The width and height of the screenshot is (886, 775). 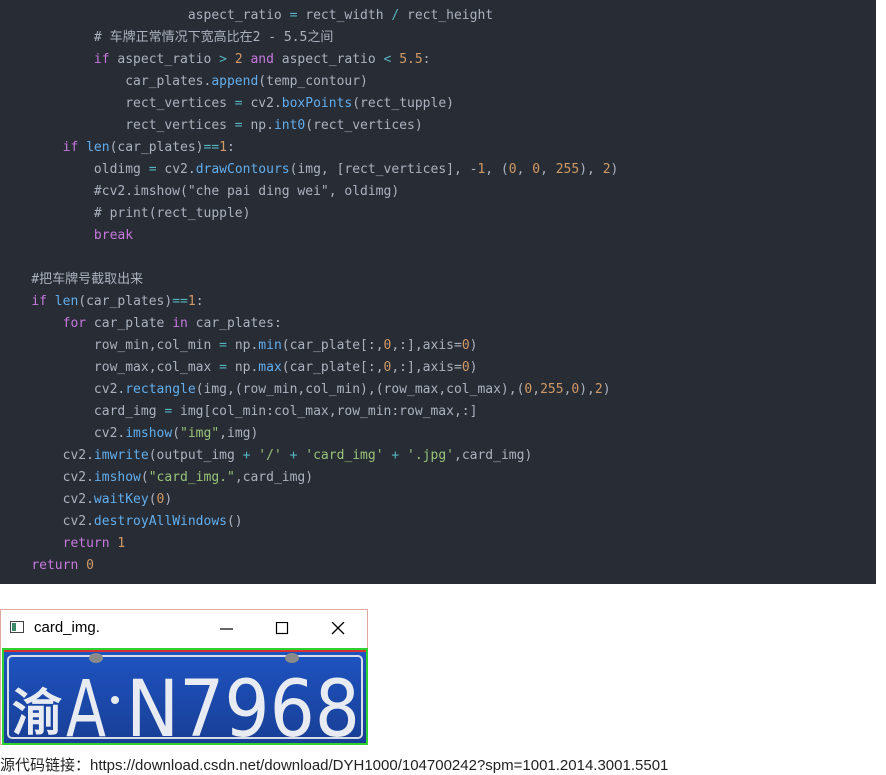 I want to click on maximize-button, so click(x=283, y=629).